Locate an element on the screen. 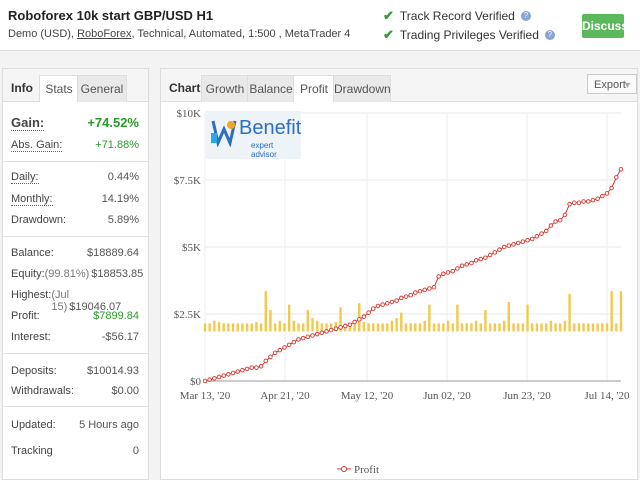  daily-label: Daily: is located at coordinates (25, 177).